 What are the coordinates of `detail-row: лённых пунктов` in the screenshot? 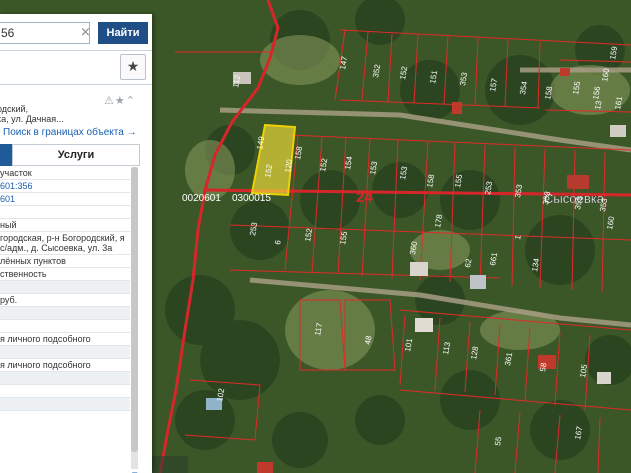 It's located at (65, 261).